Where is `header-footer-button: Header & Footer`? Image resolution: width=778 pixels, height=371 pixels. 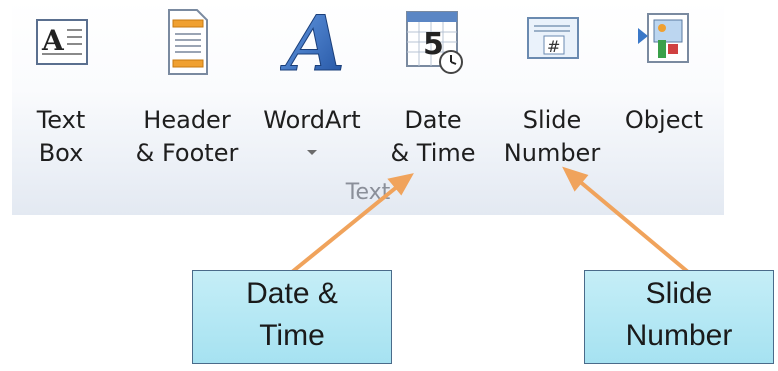 header-footer-button: Header & Footer is located at coordinates (187, 85).